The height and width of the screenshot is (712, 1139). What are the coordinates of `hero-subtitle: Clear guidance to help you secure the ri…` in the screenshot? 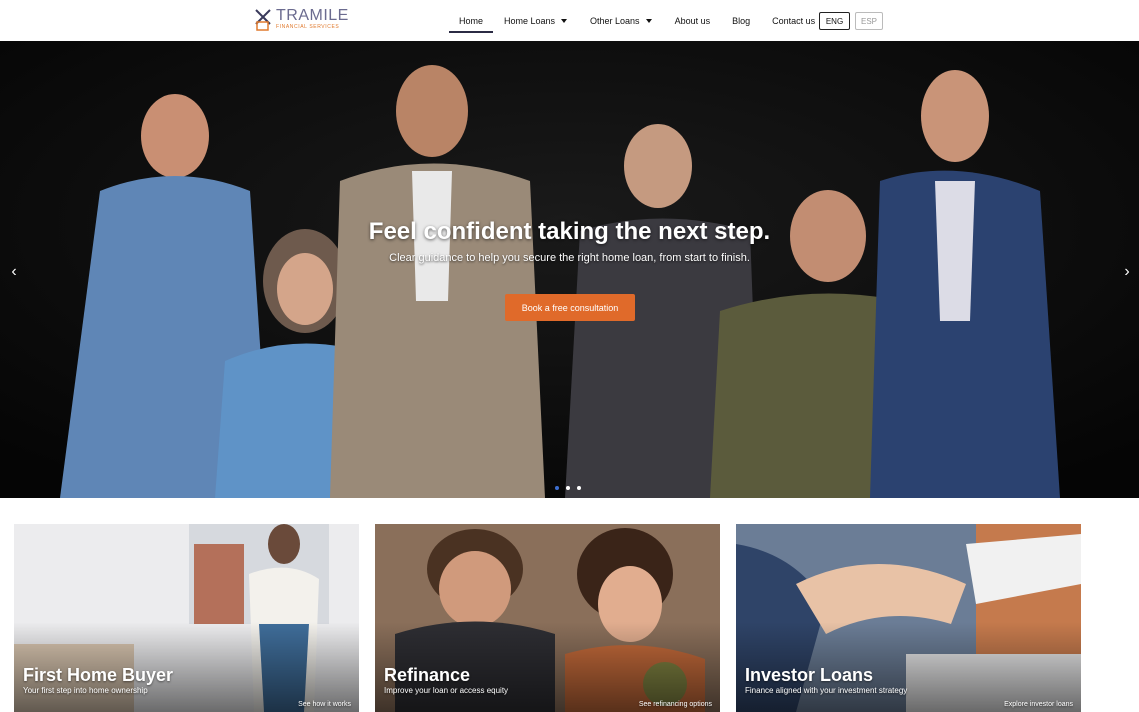 It's located at (569, 258).